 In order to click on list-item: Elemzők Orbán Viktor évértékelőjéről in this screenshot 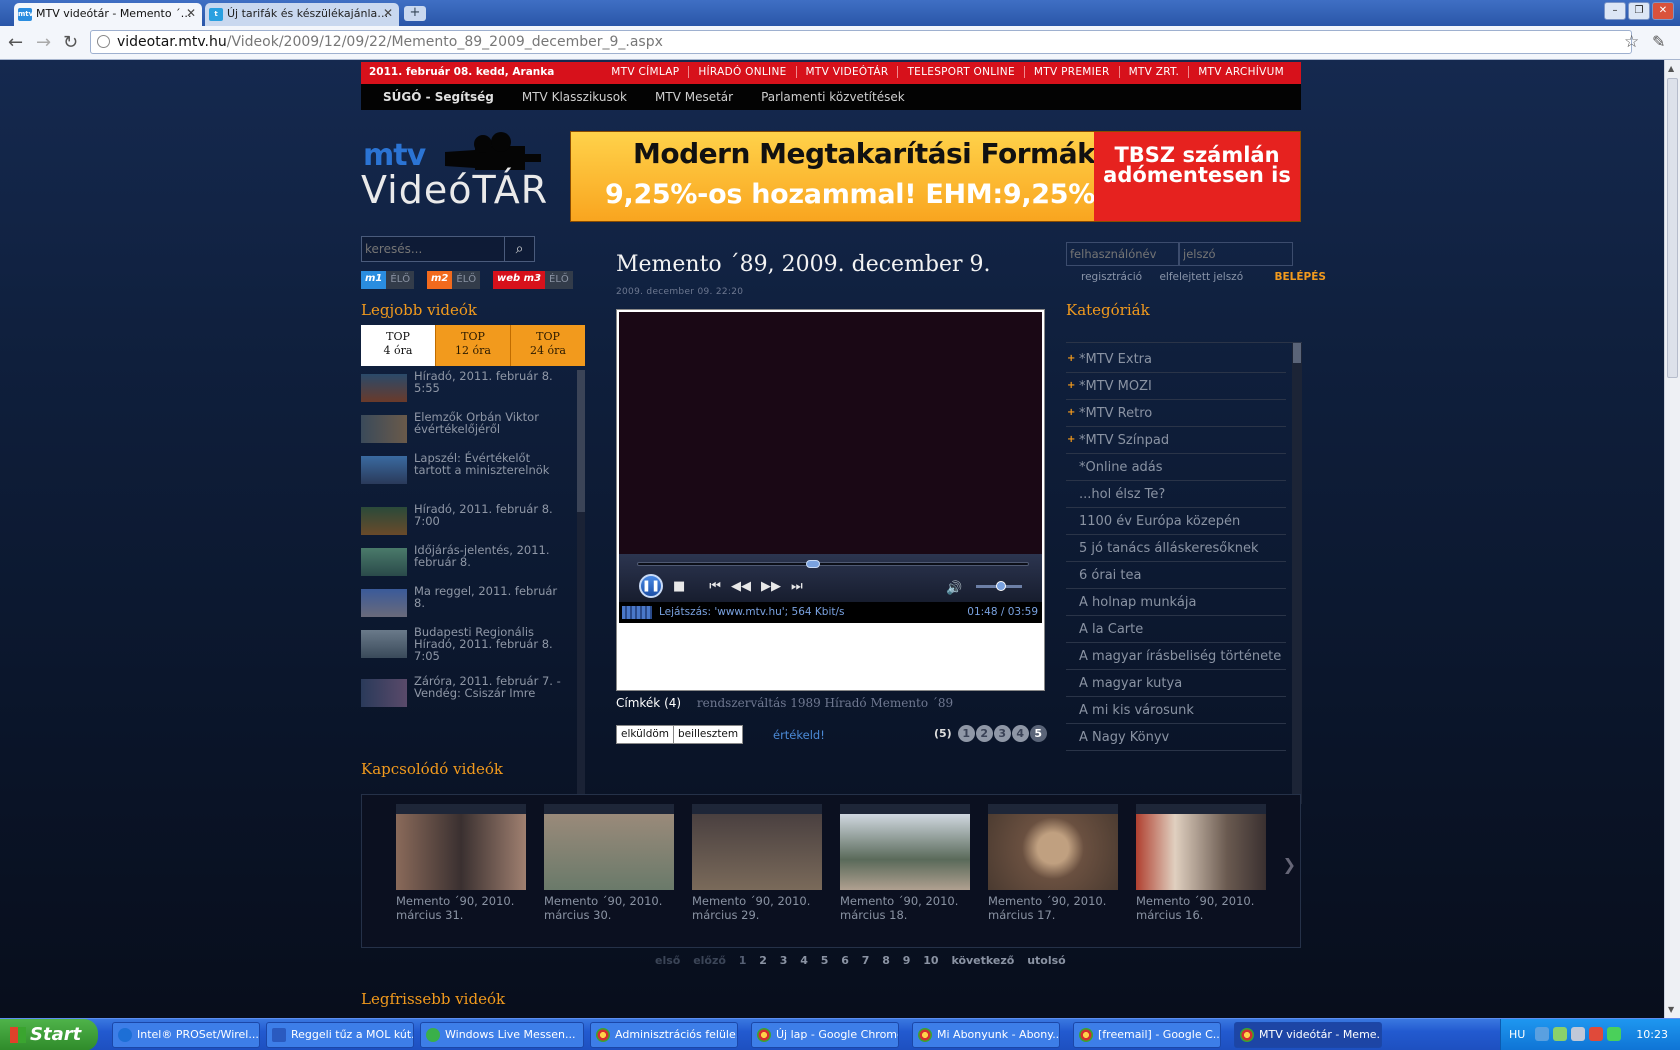, I will do `click(466, 431)`.